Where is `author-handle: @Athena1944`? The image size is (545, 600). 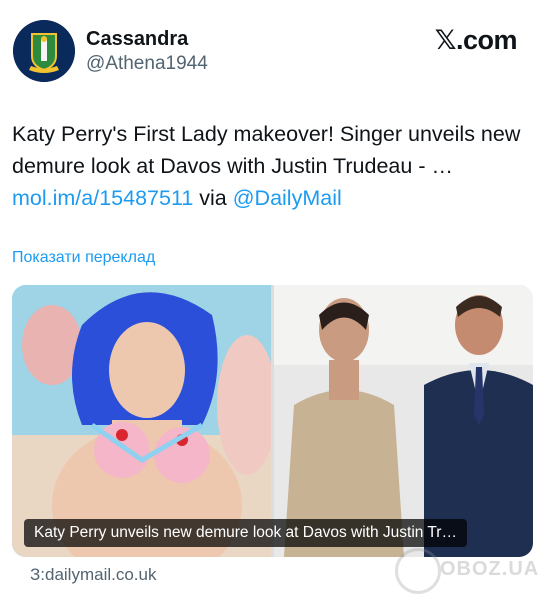
author-handle: @Athena1944 is located at coordinates (147, 64).